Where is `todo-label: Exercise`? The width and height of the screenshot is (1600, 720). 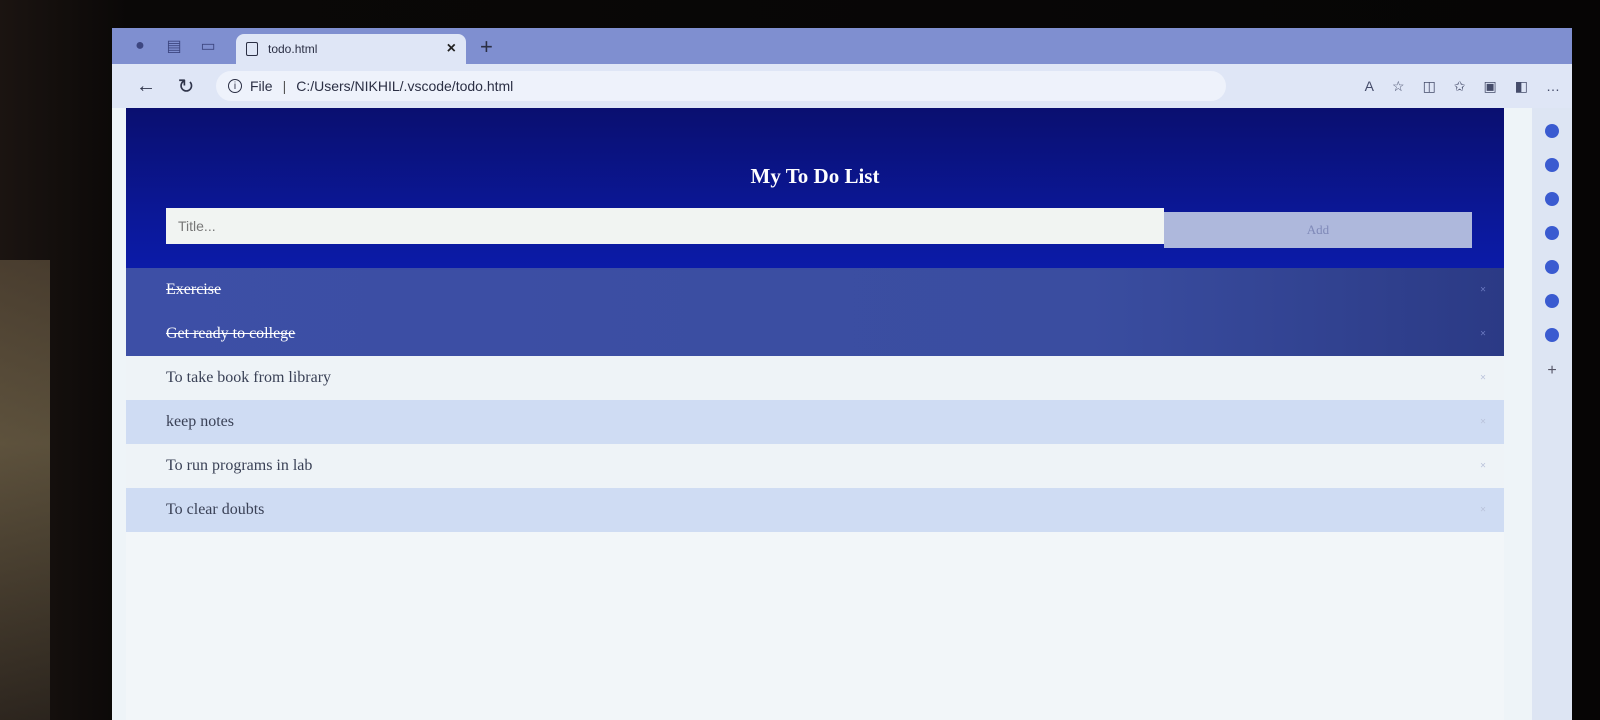 todo-label: Exercise is located at coordinates (194, 289).